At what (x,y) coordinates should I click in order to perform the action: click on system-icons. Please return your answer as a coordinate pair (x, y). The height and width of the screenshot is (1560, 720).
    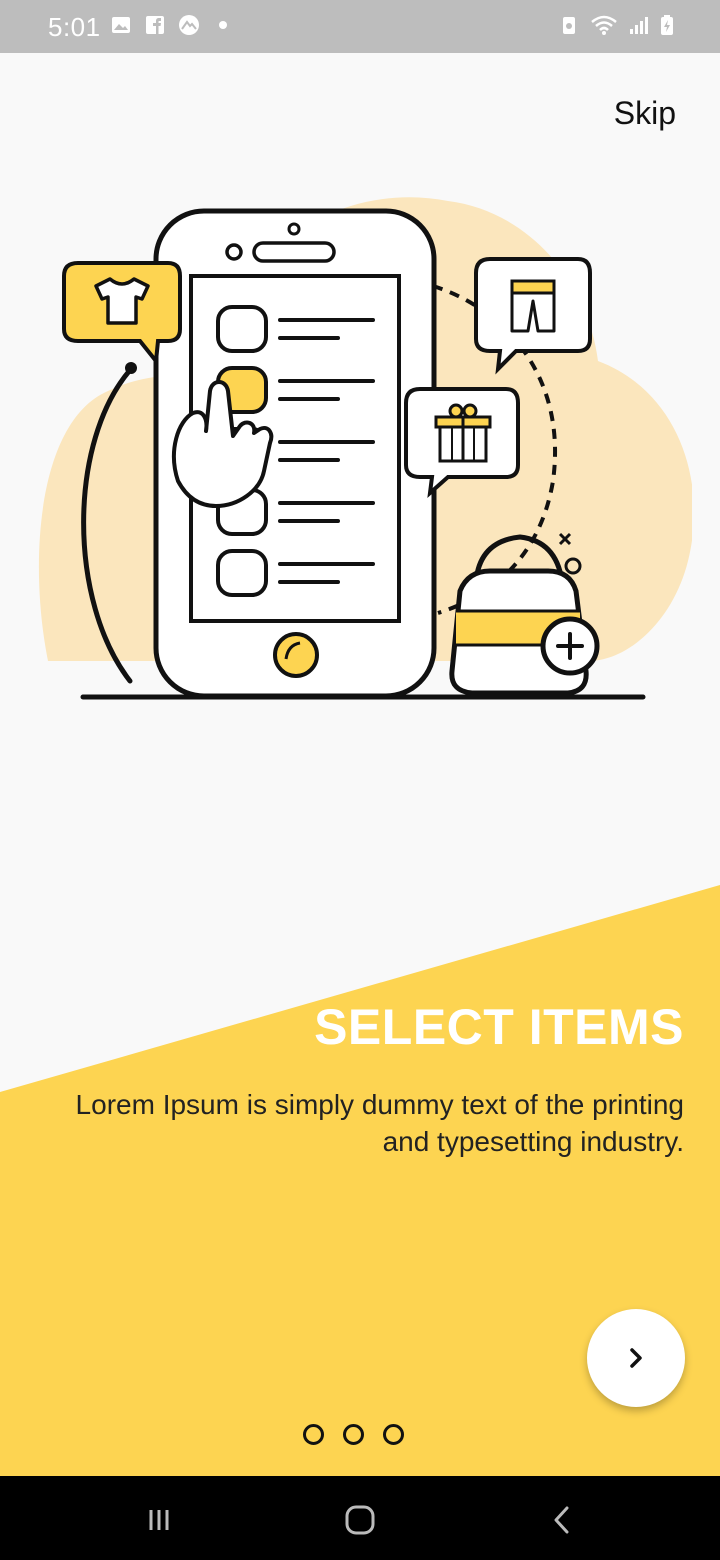
    Looking at the image, I should click on (616, 25).